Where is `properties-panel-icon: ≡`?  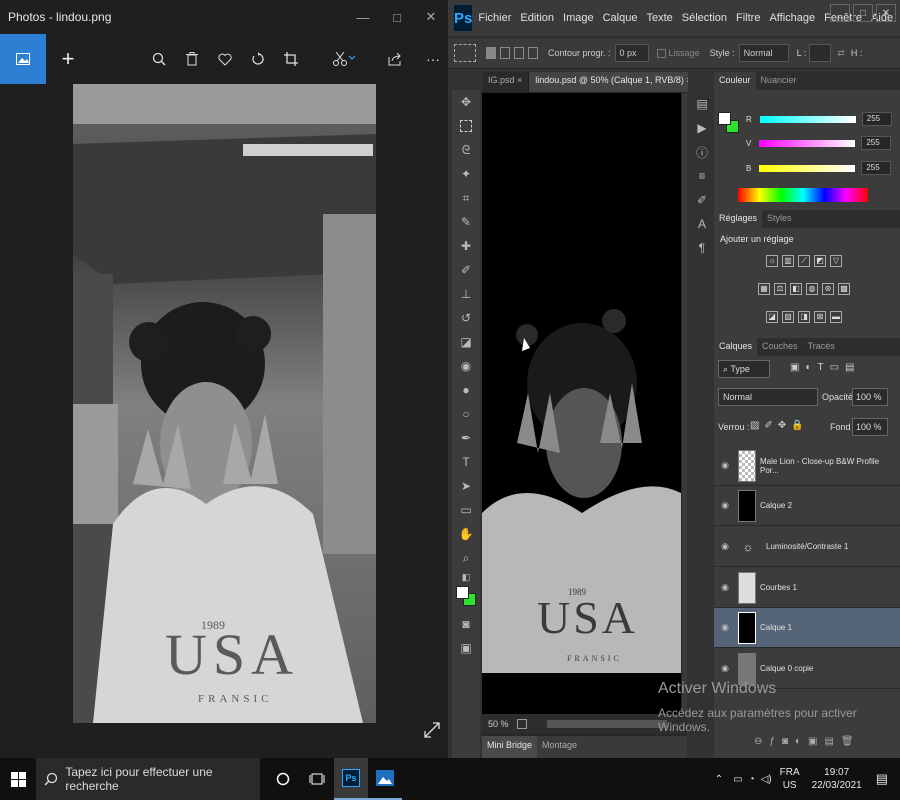
properties-panel-icon: ≡ is located at coordinates (702, 176).